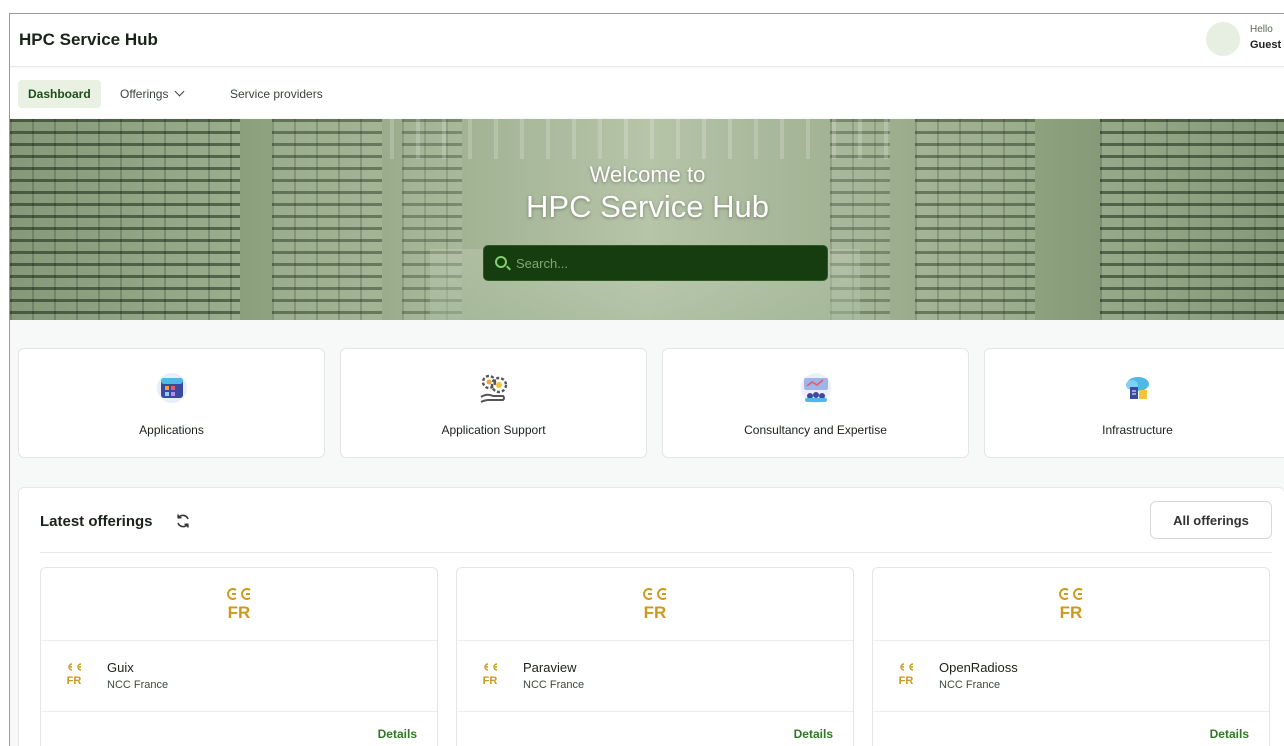 The height and width of the screenshot is (746, 1284). I want to click on nav-item-offerings: Offerings, so click(151, 94).